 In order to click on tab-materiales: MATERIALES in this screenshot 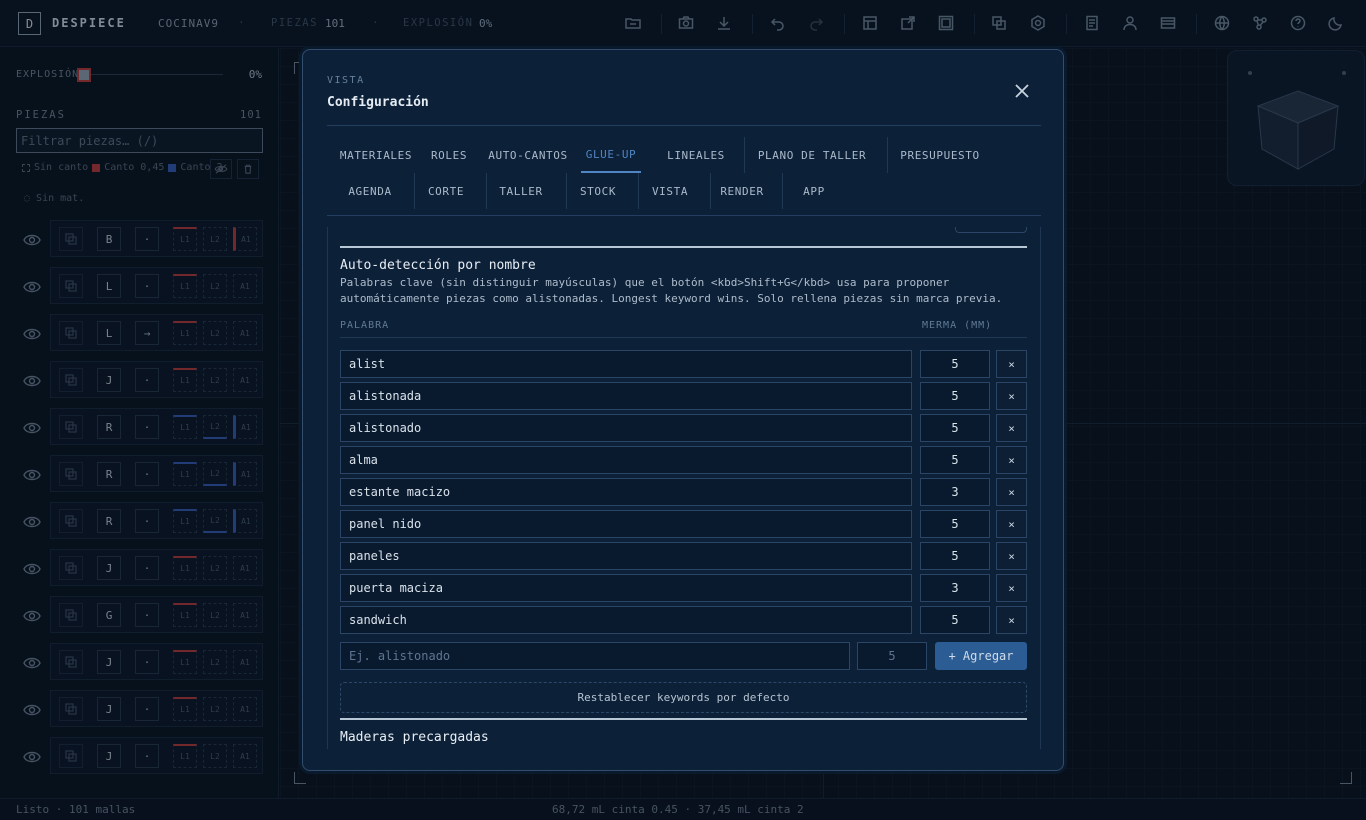, I will do `click(376, 155)`.